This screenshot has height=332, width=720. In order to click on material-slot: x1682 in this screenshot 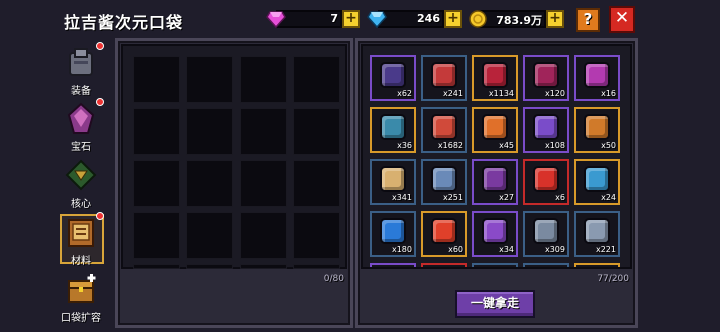, I will do `click(444, 130)`.